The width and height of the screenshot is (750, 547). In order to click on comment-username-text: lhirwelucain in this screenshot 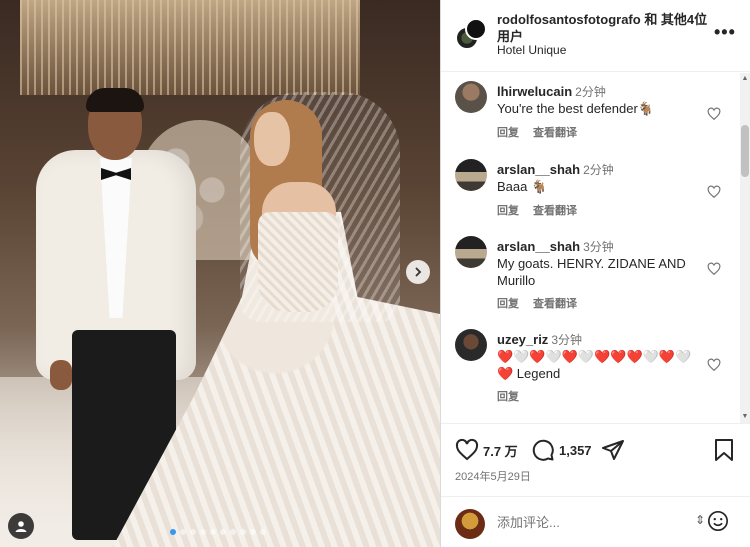, I will do `click(535, 91)`.